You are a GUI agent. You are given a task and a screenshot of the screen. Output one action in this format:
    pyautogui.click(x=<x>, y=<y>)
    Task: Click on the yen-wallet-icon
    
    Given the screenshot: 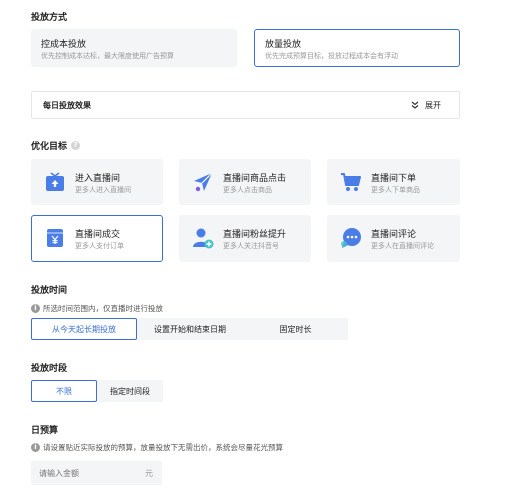 What is the action you would take?
    pyautogui.click(x=55, y=238)
    